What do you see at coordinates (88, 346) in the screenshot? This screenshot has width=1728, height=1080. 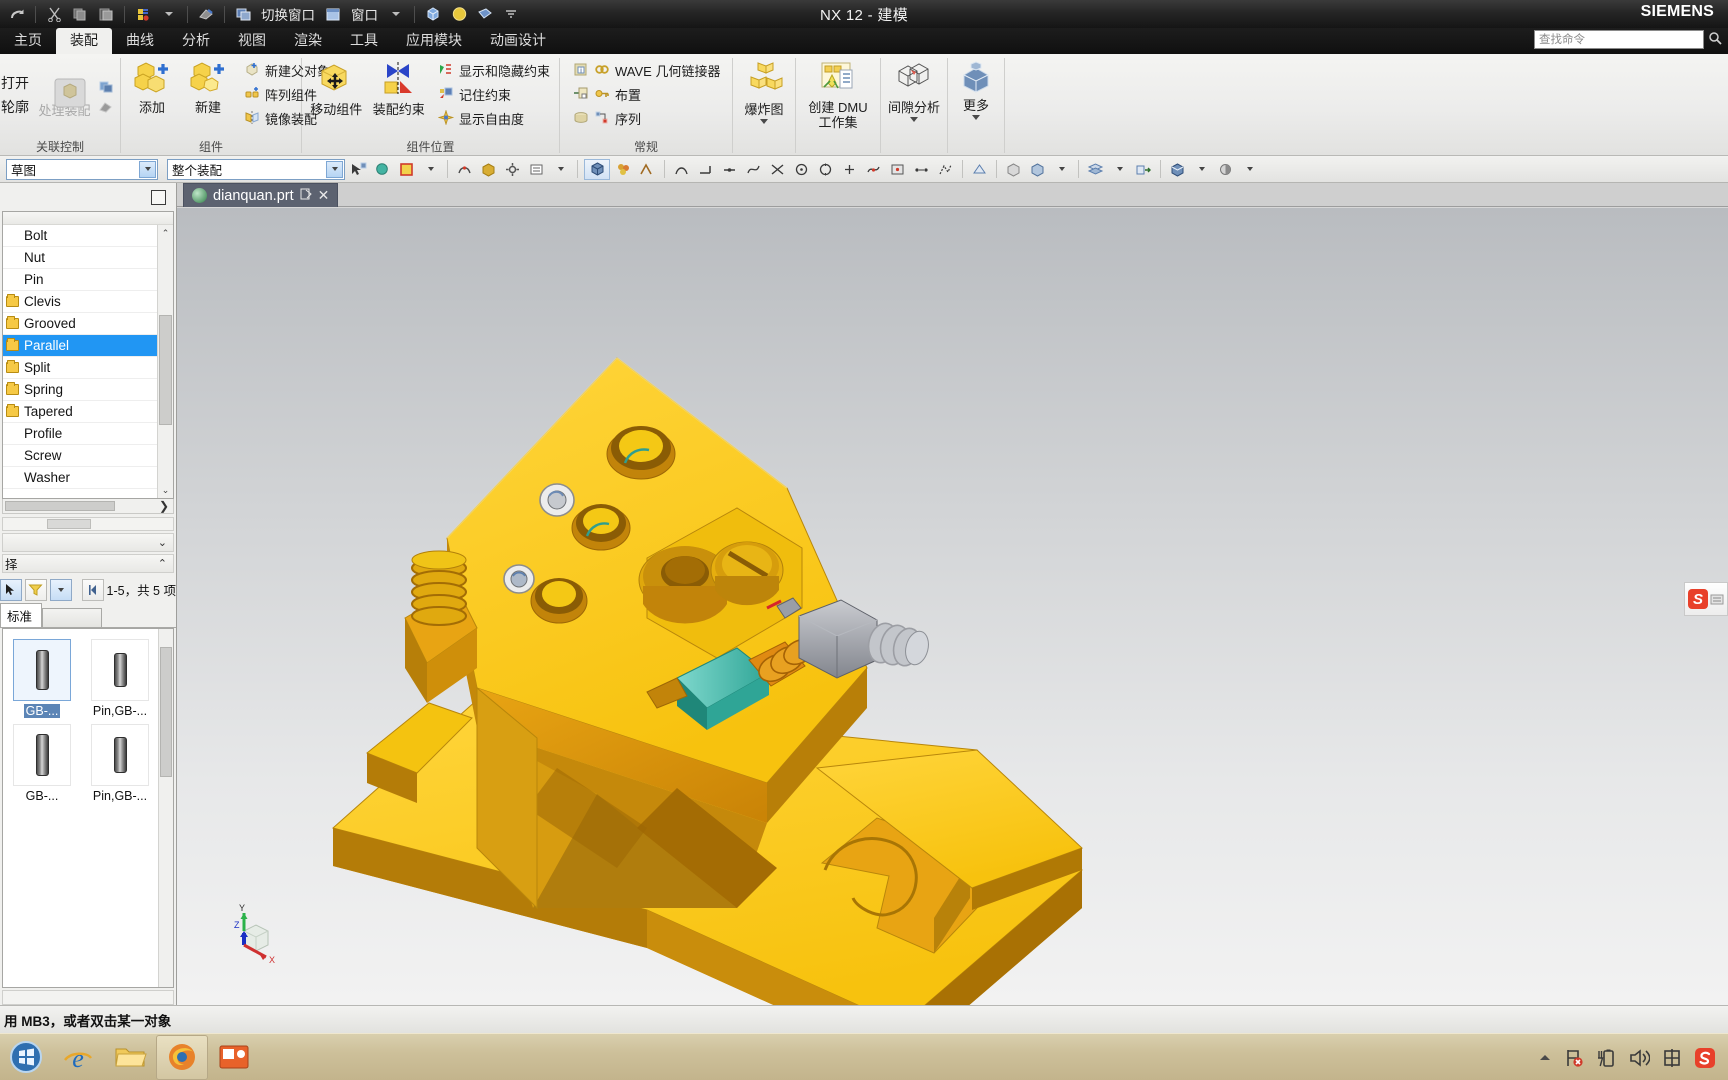 I see `tree-item-parallel: Parallel` at bounding box center [88, 346].